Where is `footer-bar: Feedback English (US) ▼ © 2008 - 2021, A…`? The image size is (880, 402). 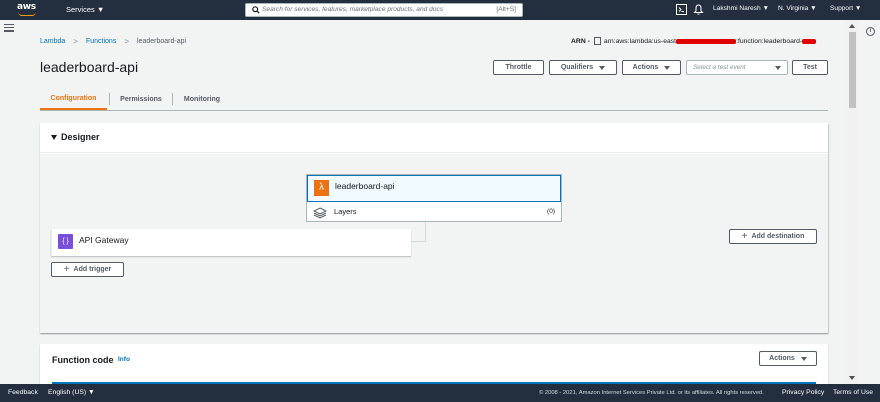 footer-bar: Feedback English (US) ▼ © 2008 - 2021, A… is located at coordinates (440, 393).